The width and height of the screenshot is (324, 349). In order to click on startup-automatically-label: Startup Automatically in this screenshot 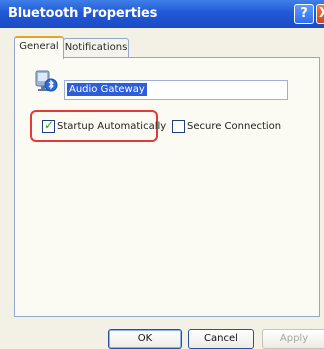, I will do `click(111, 127)`.